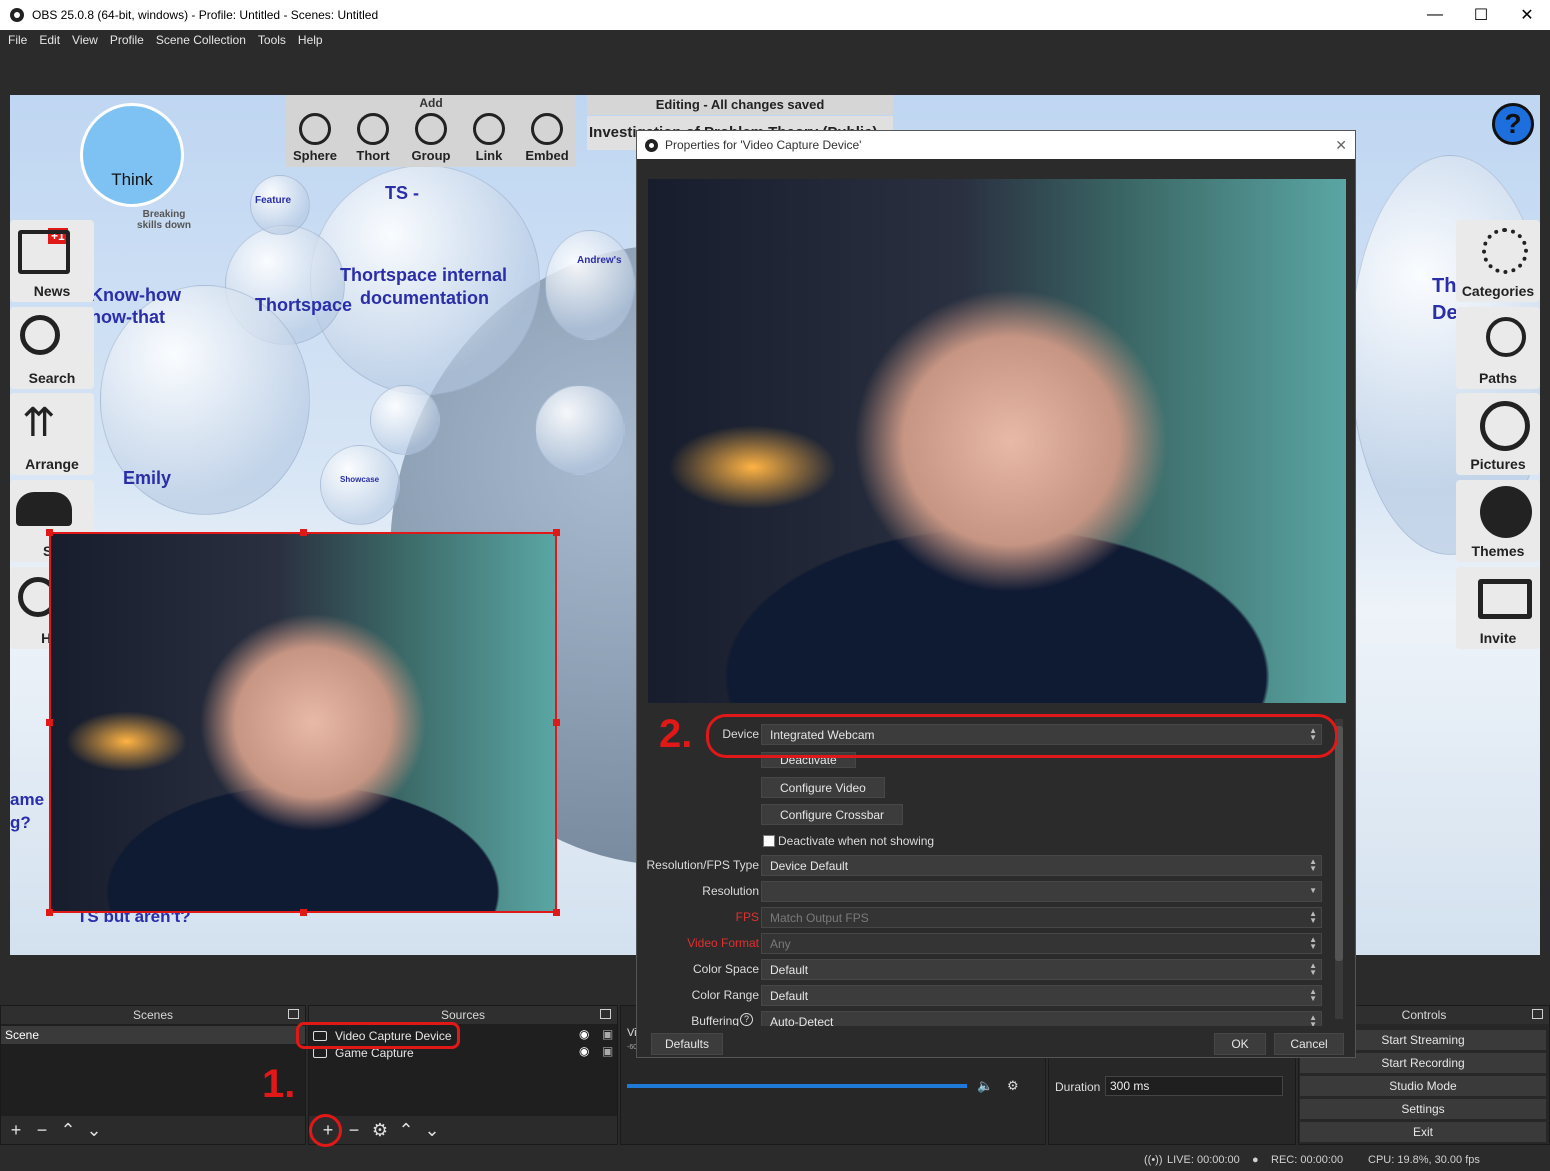 This screenshot has width=1550, height=1171. What do you see at coordinates (1423, 1132) in the screenshot?
I see `exit-button: Exit` at bounding box center [1423, 1132].